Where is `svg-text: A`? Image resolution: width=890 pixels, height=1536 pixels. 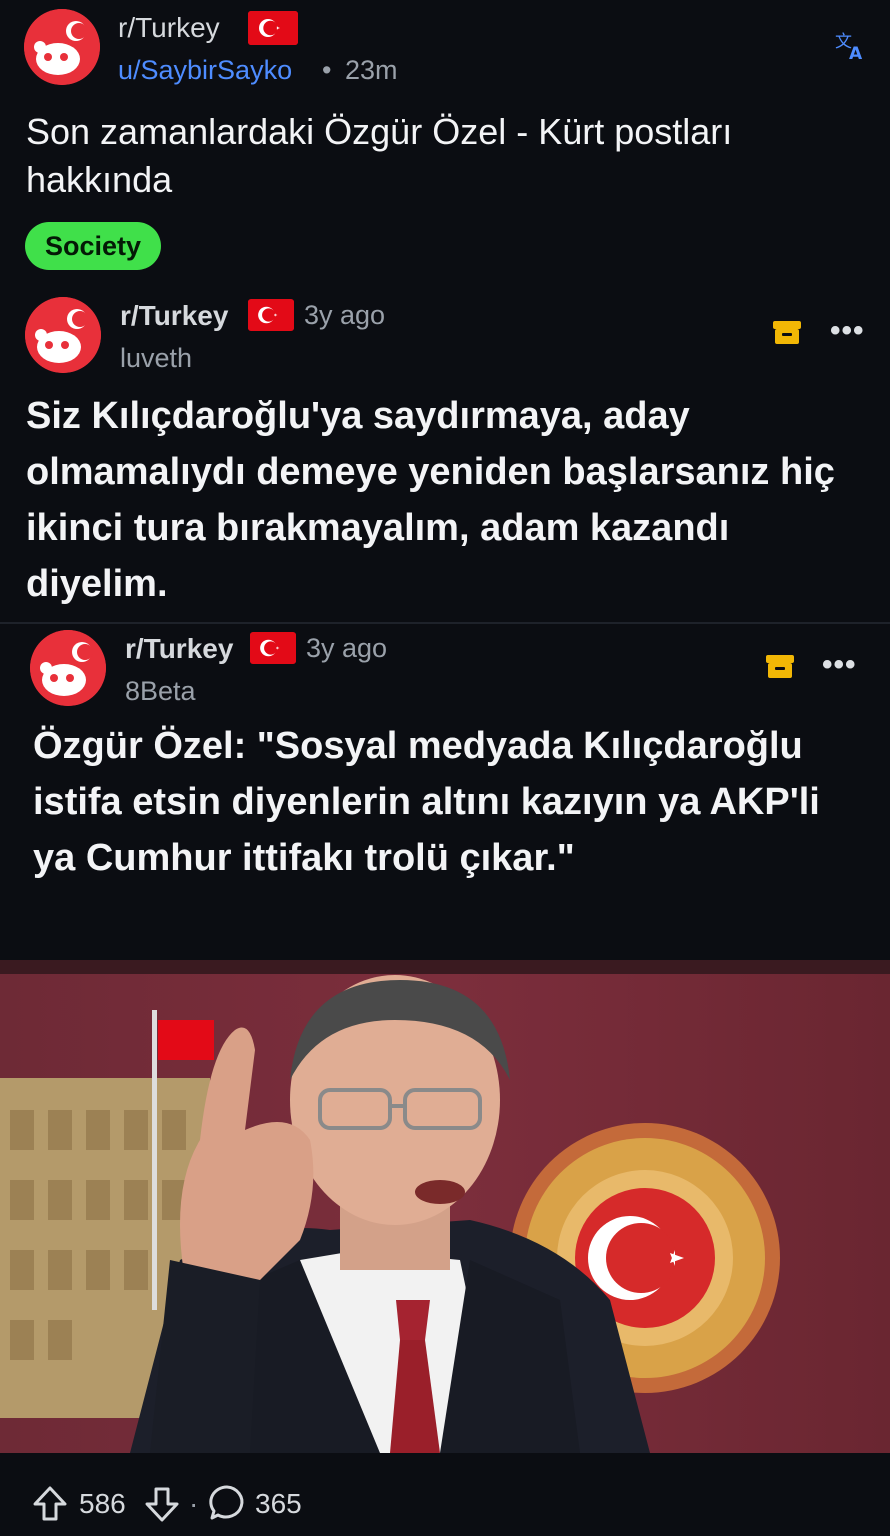
svg-text: A is located at coordinates (856, 53).